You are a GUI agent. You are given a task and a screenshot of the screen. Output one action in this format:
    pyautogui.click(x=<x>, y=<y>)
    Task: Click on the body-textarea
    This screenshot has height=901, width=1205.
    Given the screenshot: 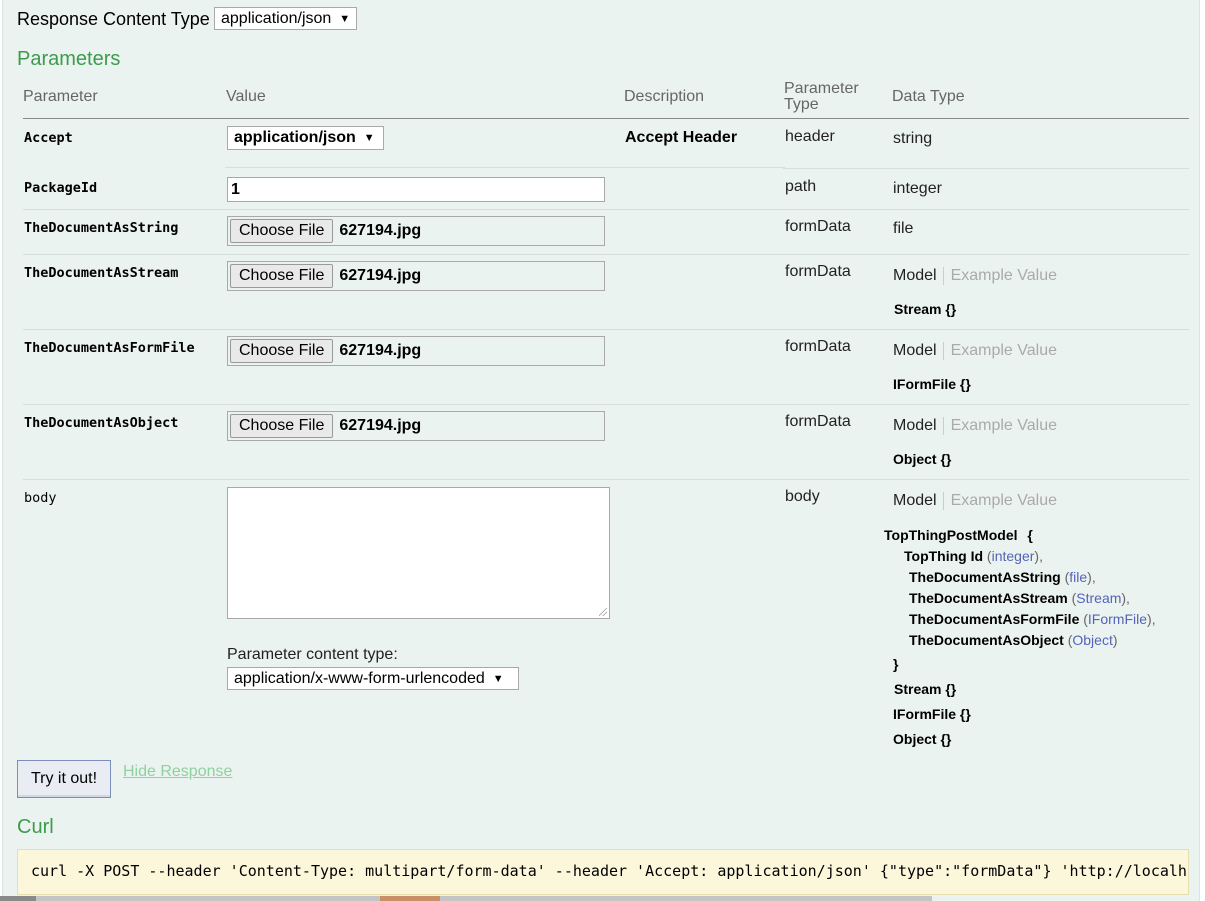 What is the action you would take?
    pyautogui.click(x=418, y=553)
    